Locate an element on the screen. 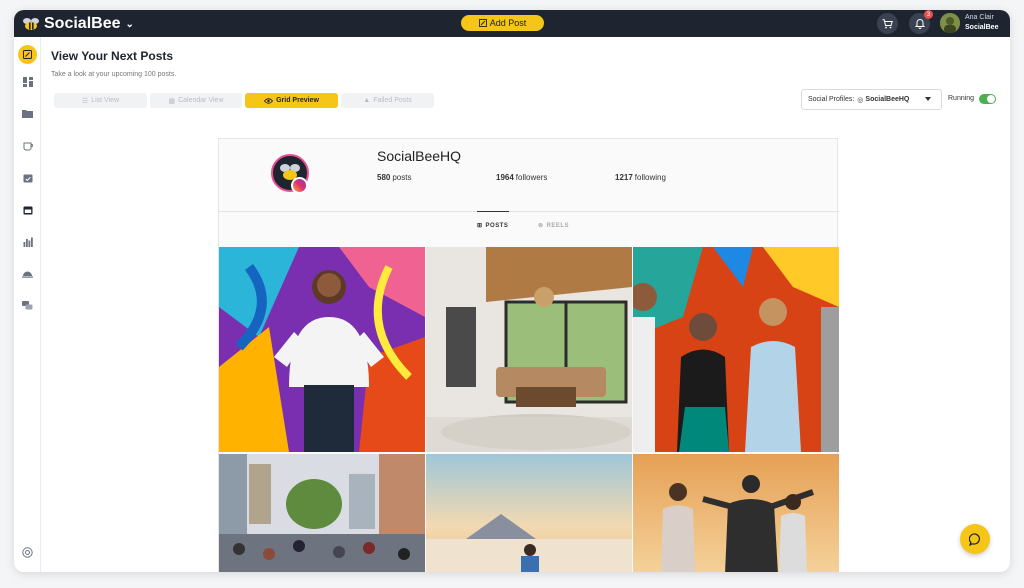  social-profile-select: Social Profiles: ◎ SocialBeeHQ is located at coordinates (871, 99).